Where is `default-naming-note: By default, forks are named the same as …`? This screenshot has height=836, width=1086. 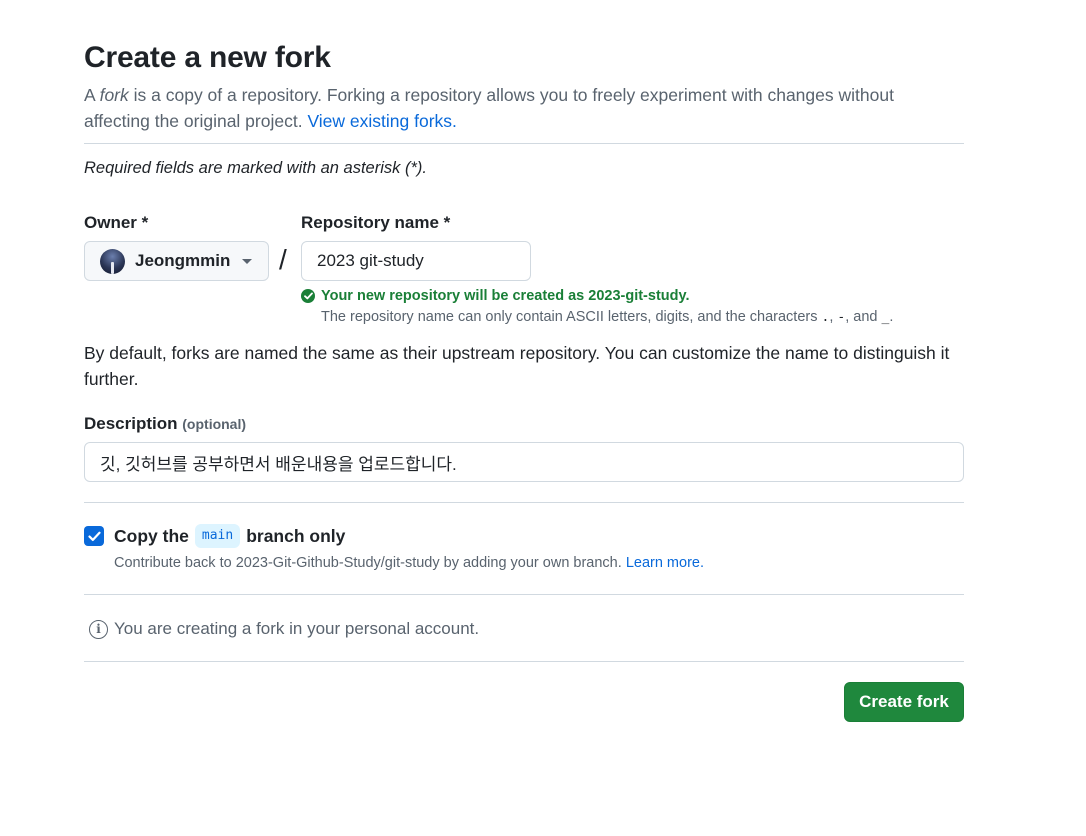
default-naming-note: By default, forks are named the same as … is located at coordinates (517, 366).